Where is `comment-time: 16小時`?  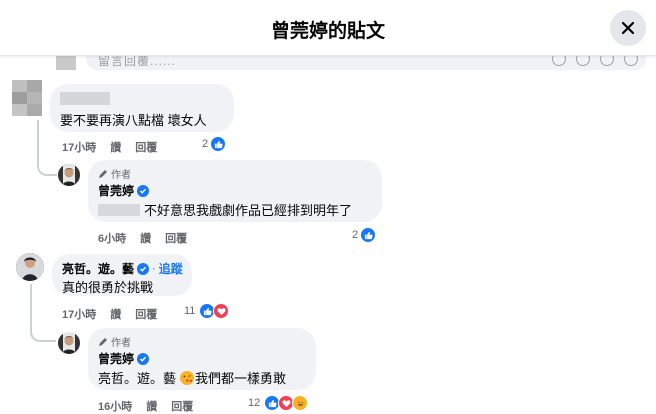 comment-time: 16小時 is located at coordinates (115, 406).